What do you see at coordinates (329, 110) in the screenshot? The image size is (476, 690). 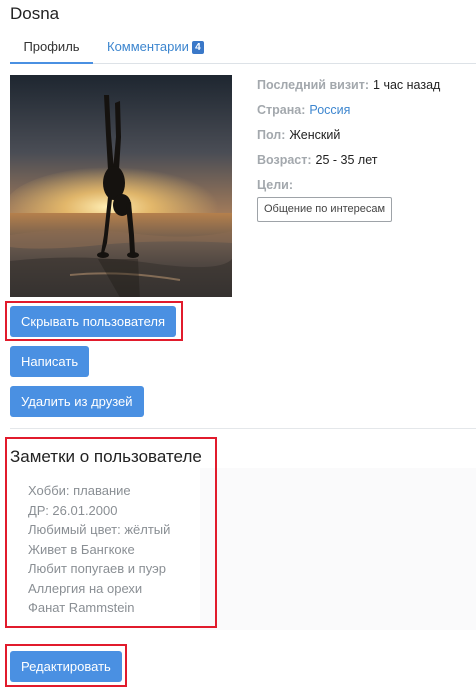 I see `country-link: Россия` at bounding box center [329, 110].